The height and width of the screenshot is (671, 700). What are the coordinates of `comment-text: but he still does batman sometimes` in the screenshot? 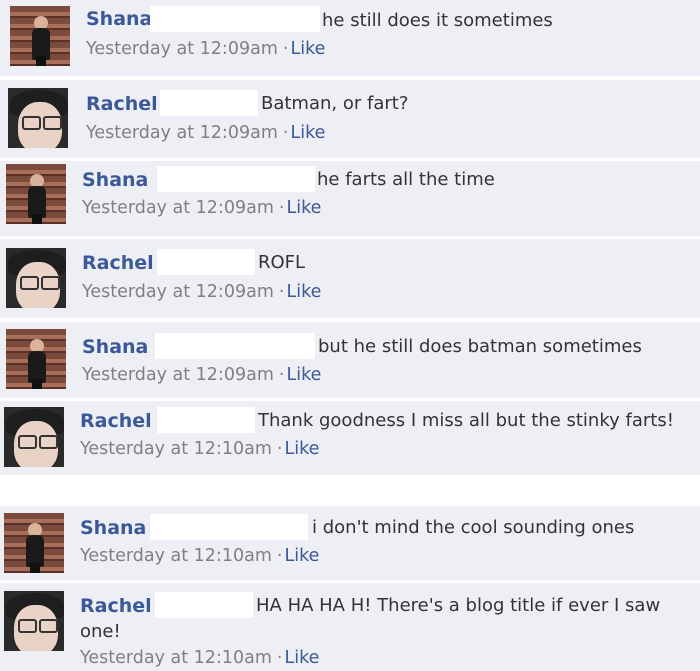 It's located at (480, 346).